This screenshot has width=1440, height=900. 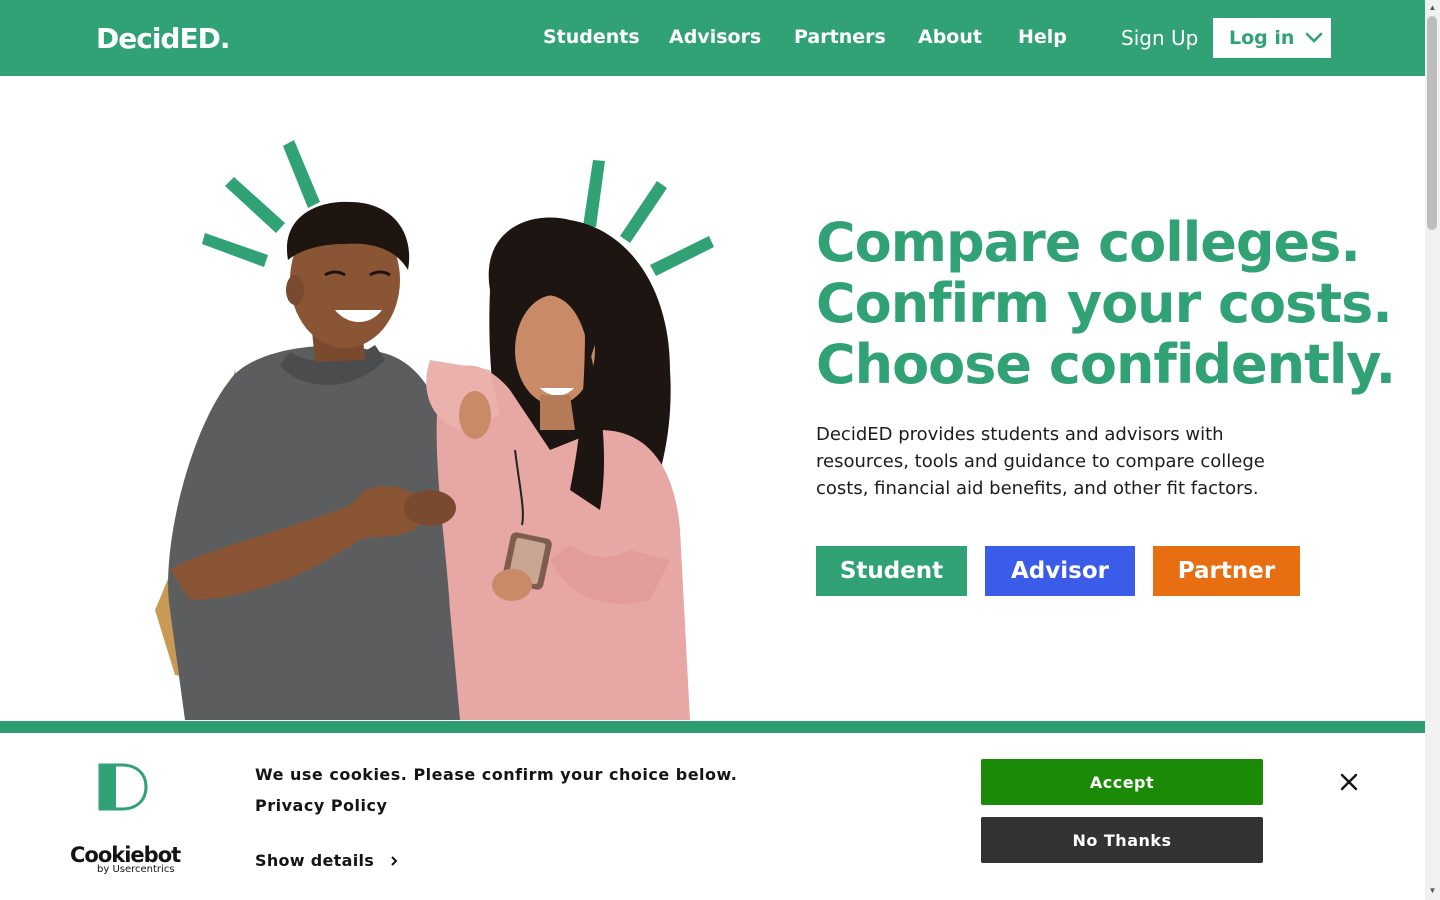 I want to click on show-details-link: Show details, so click(x=327, y=860).